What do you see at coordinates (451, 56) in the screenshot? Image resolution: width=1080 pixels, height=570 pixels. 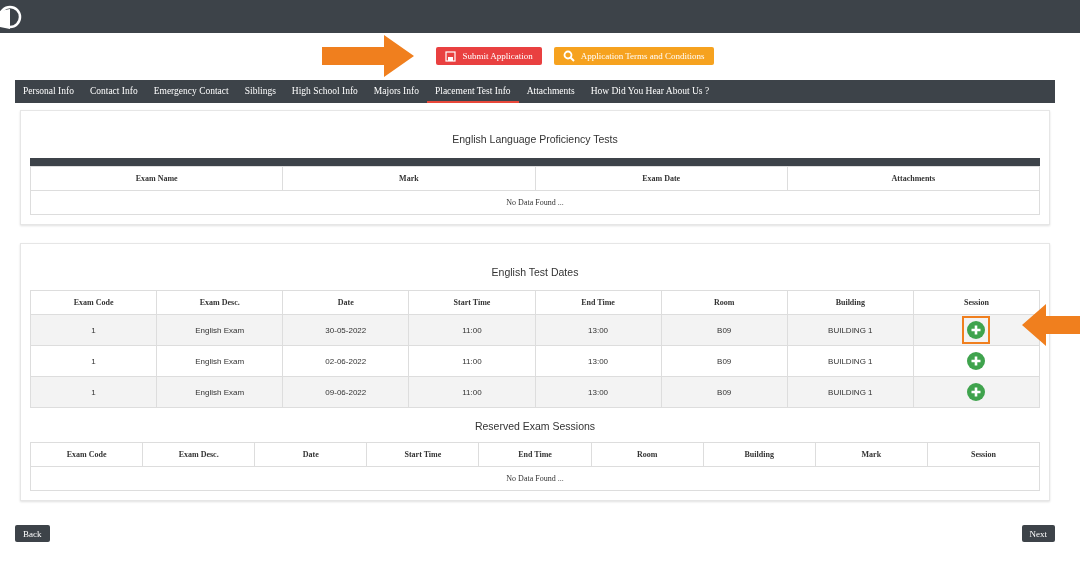 I see `save-icon` at bounding box center [451, 56].